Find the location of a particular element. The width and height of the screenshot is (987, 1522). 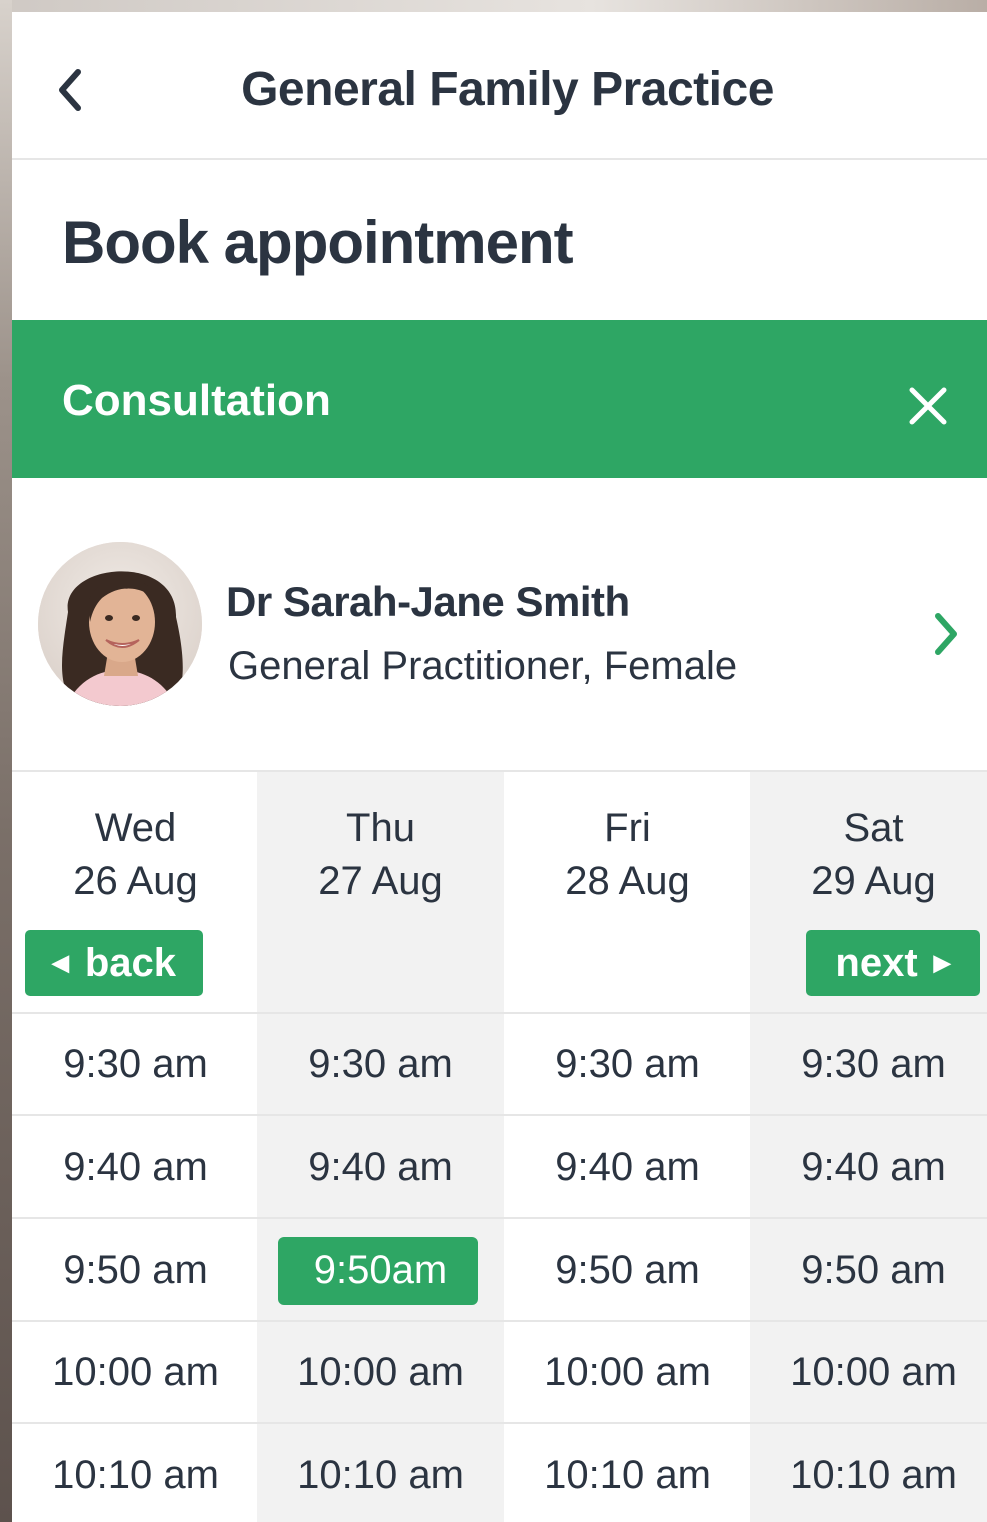

day-weekday: Fri is located at coordinates (627, 828).